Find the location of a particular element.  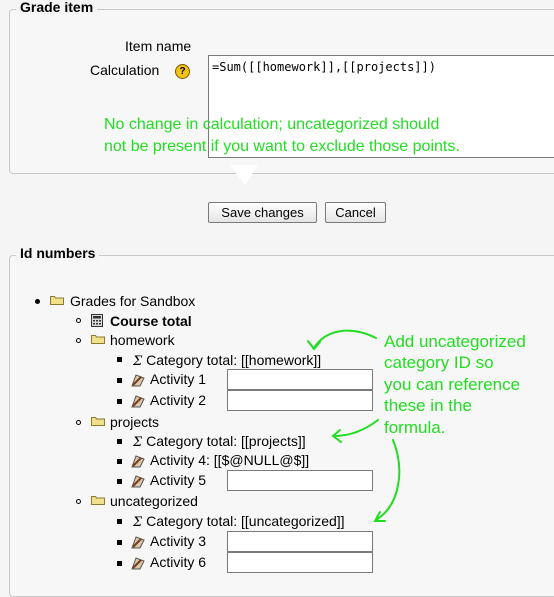

arrow-to-uncategorized is located at coordinates (388, 480).